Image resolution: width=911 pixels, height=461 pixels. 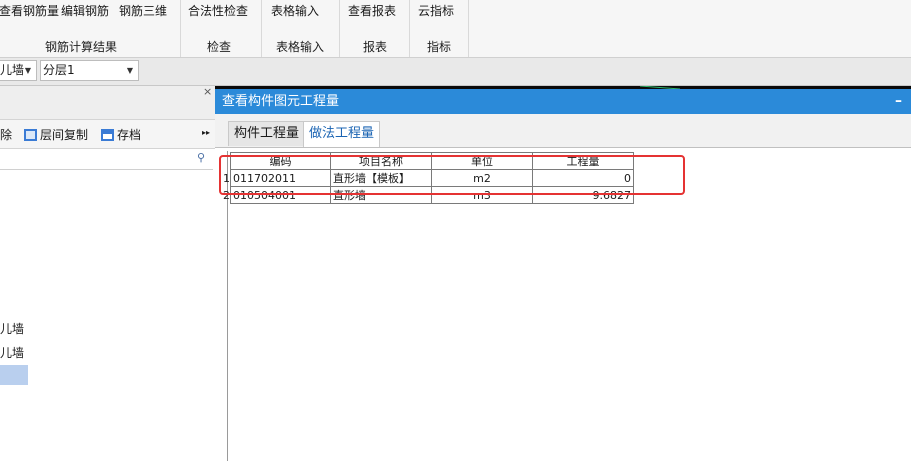 I want to click on edit-rebar-button: 编辑钢筋, so click(x=85, y=10).